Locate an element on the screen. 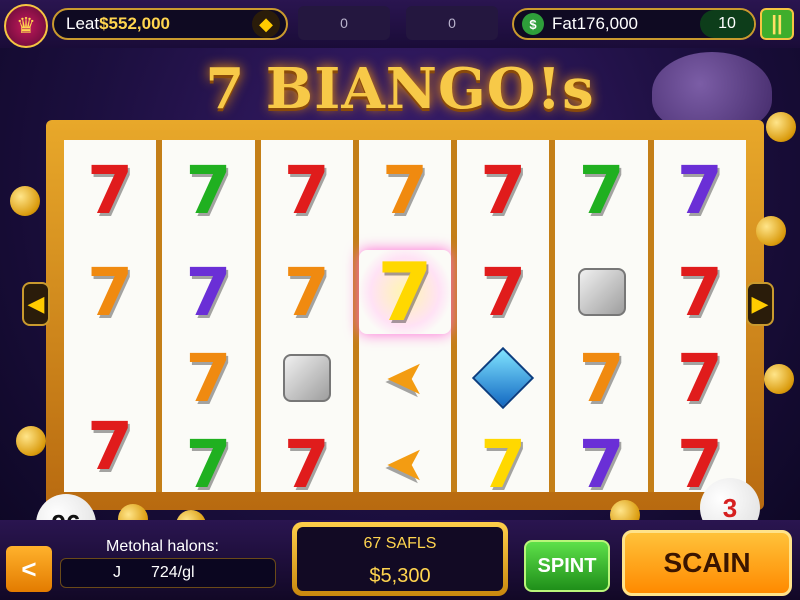  bet-label: Metohal halons: is located at coordinates (162, 546).